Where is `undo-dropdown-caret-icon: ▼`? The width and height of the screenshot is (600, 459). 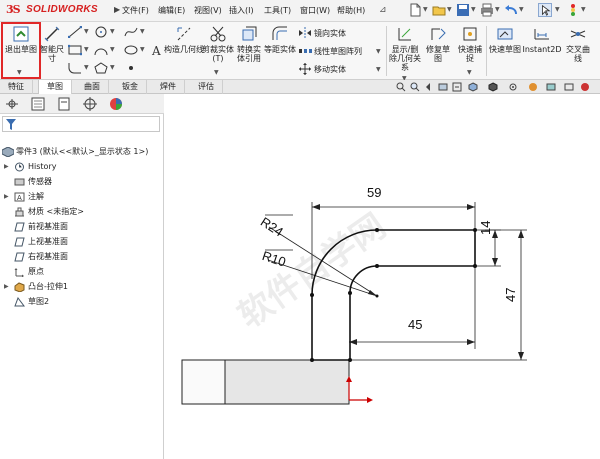 undo-dropdown-caret-icon: ▼ is located at coordinates (521, 9).